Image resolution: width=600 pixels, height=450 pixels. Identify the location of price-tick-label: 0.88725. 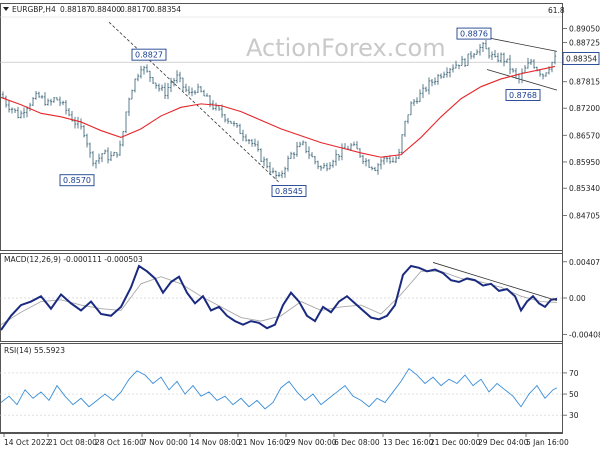
(584, 42).